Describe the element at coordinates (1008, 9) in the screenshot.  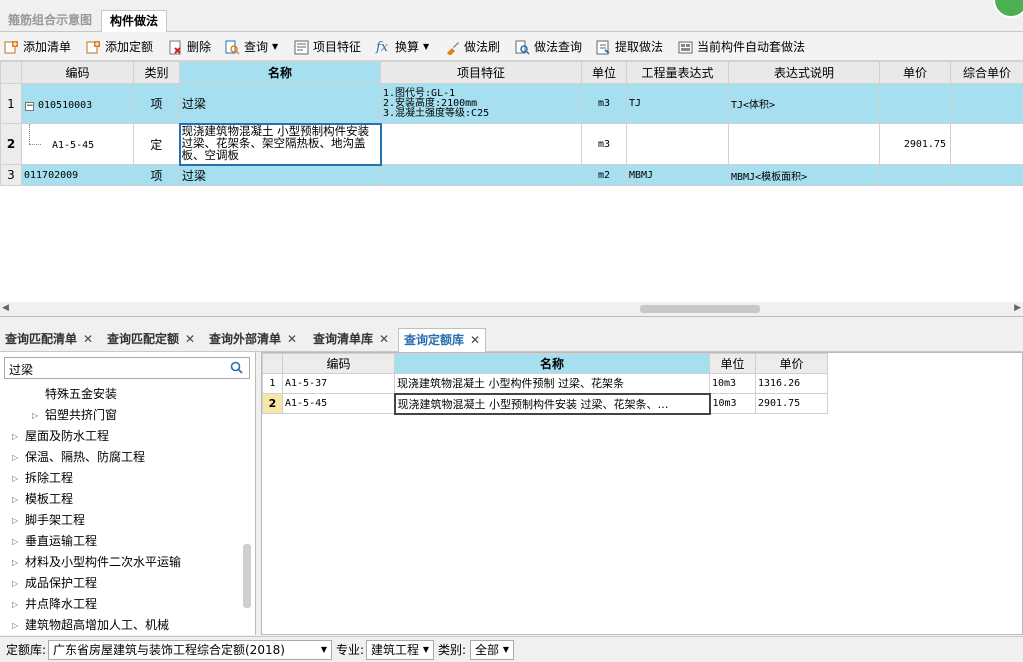
I see `corner-circle-button` at that location.